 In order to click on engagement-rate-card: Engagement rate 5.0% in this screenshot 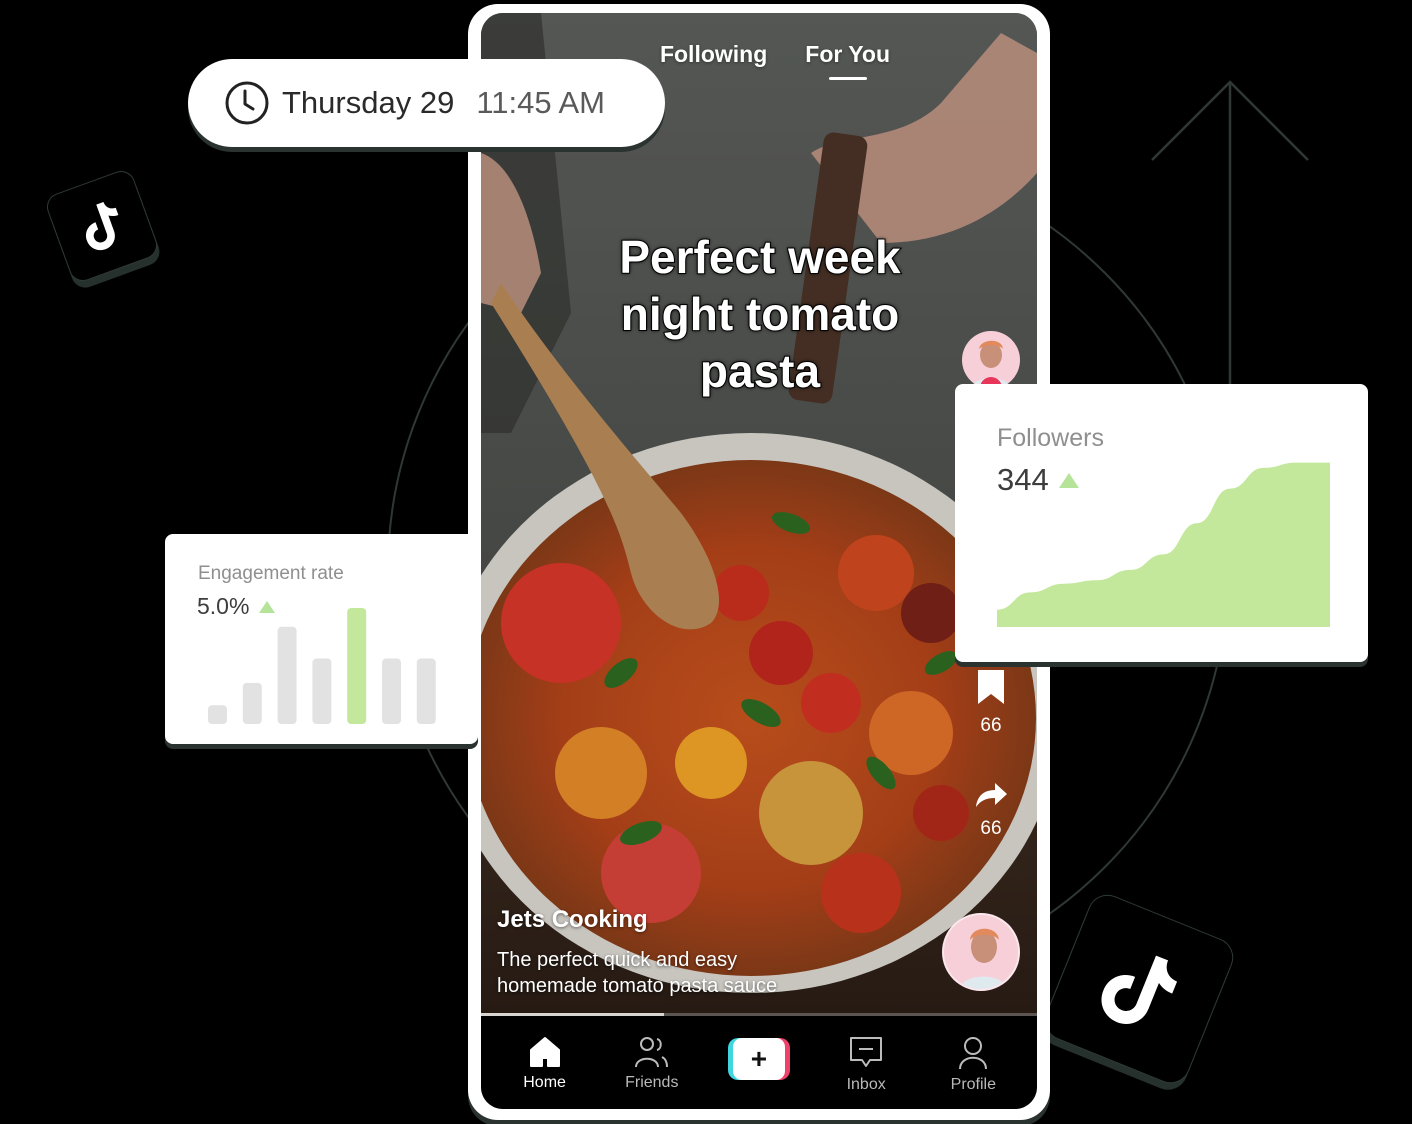, I will do `click(321, 639)`.